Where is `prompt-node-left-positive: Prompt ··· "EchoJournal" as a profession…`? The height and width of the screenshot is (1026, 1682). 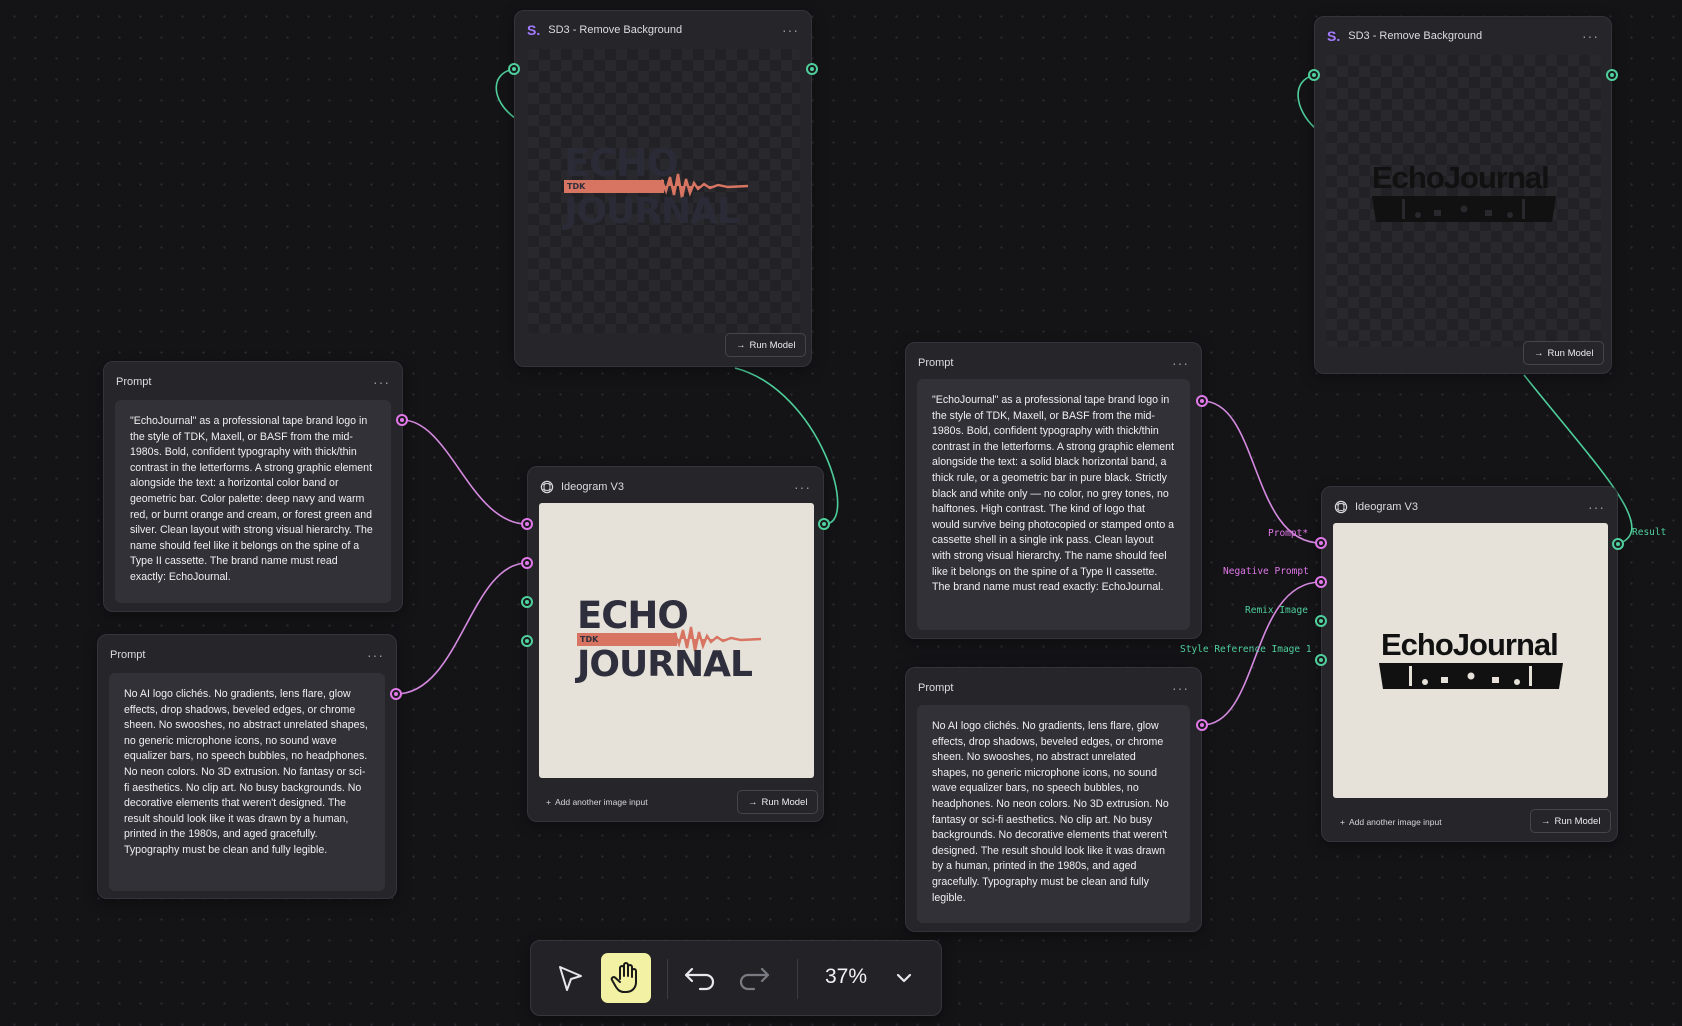
prompt-node-left-positive: Prompt ··· "EchoJournal" as a profession… is located at coordinates (253, 486).